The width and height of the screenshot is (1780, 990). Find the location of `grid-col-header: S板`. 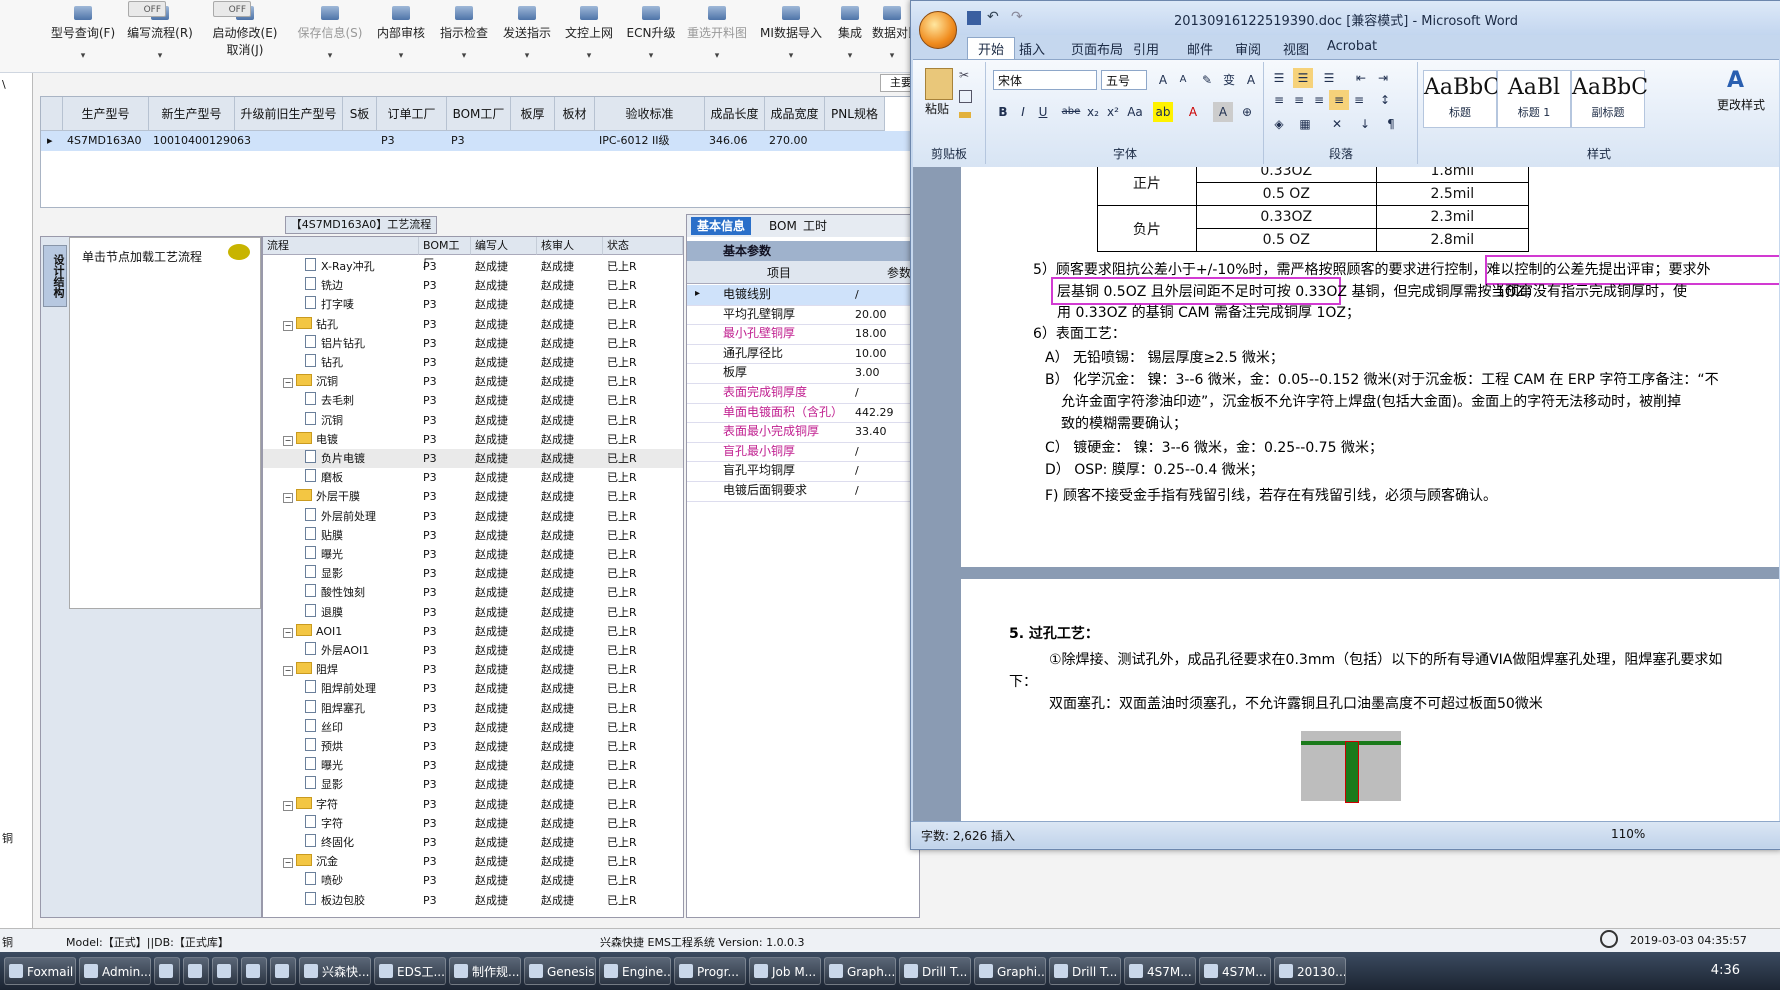

grid-col-header: S板 is located at coordinates (360, 114).